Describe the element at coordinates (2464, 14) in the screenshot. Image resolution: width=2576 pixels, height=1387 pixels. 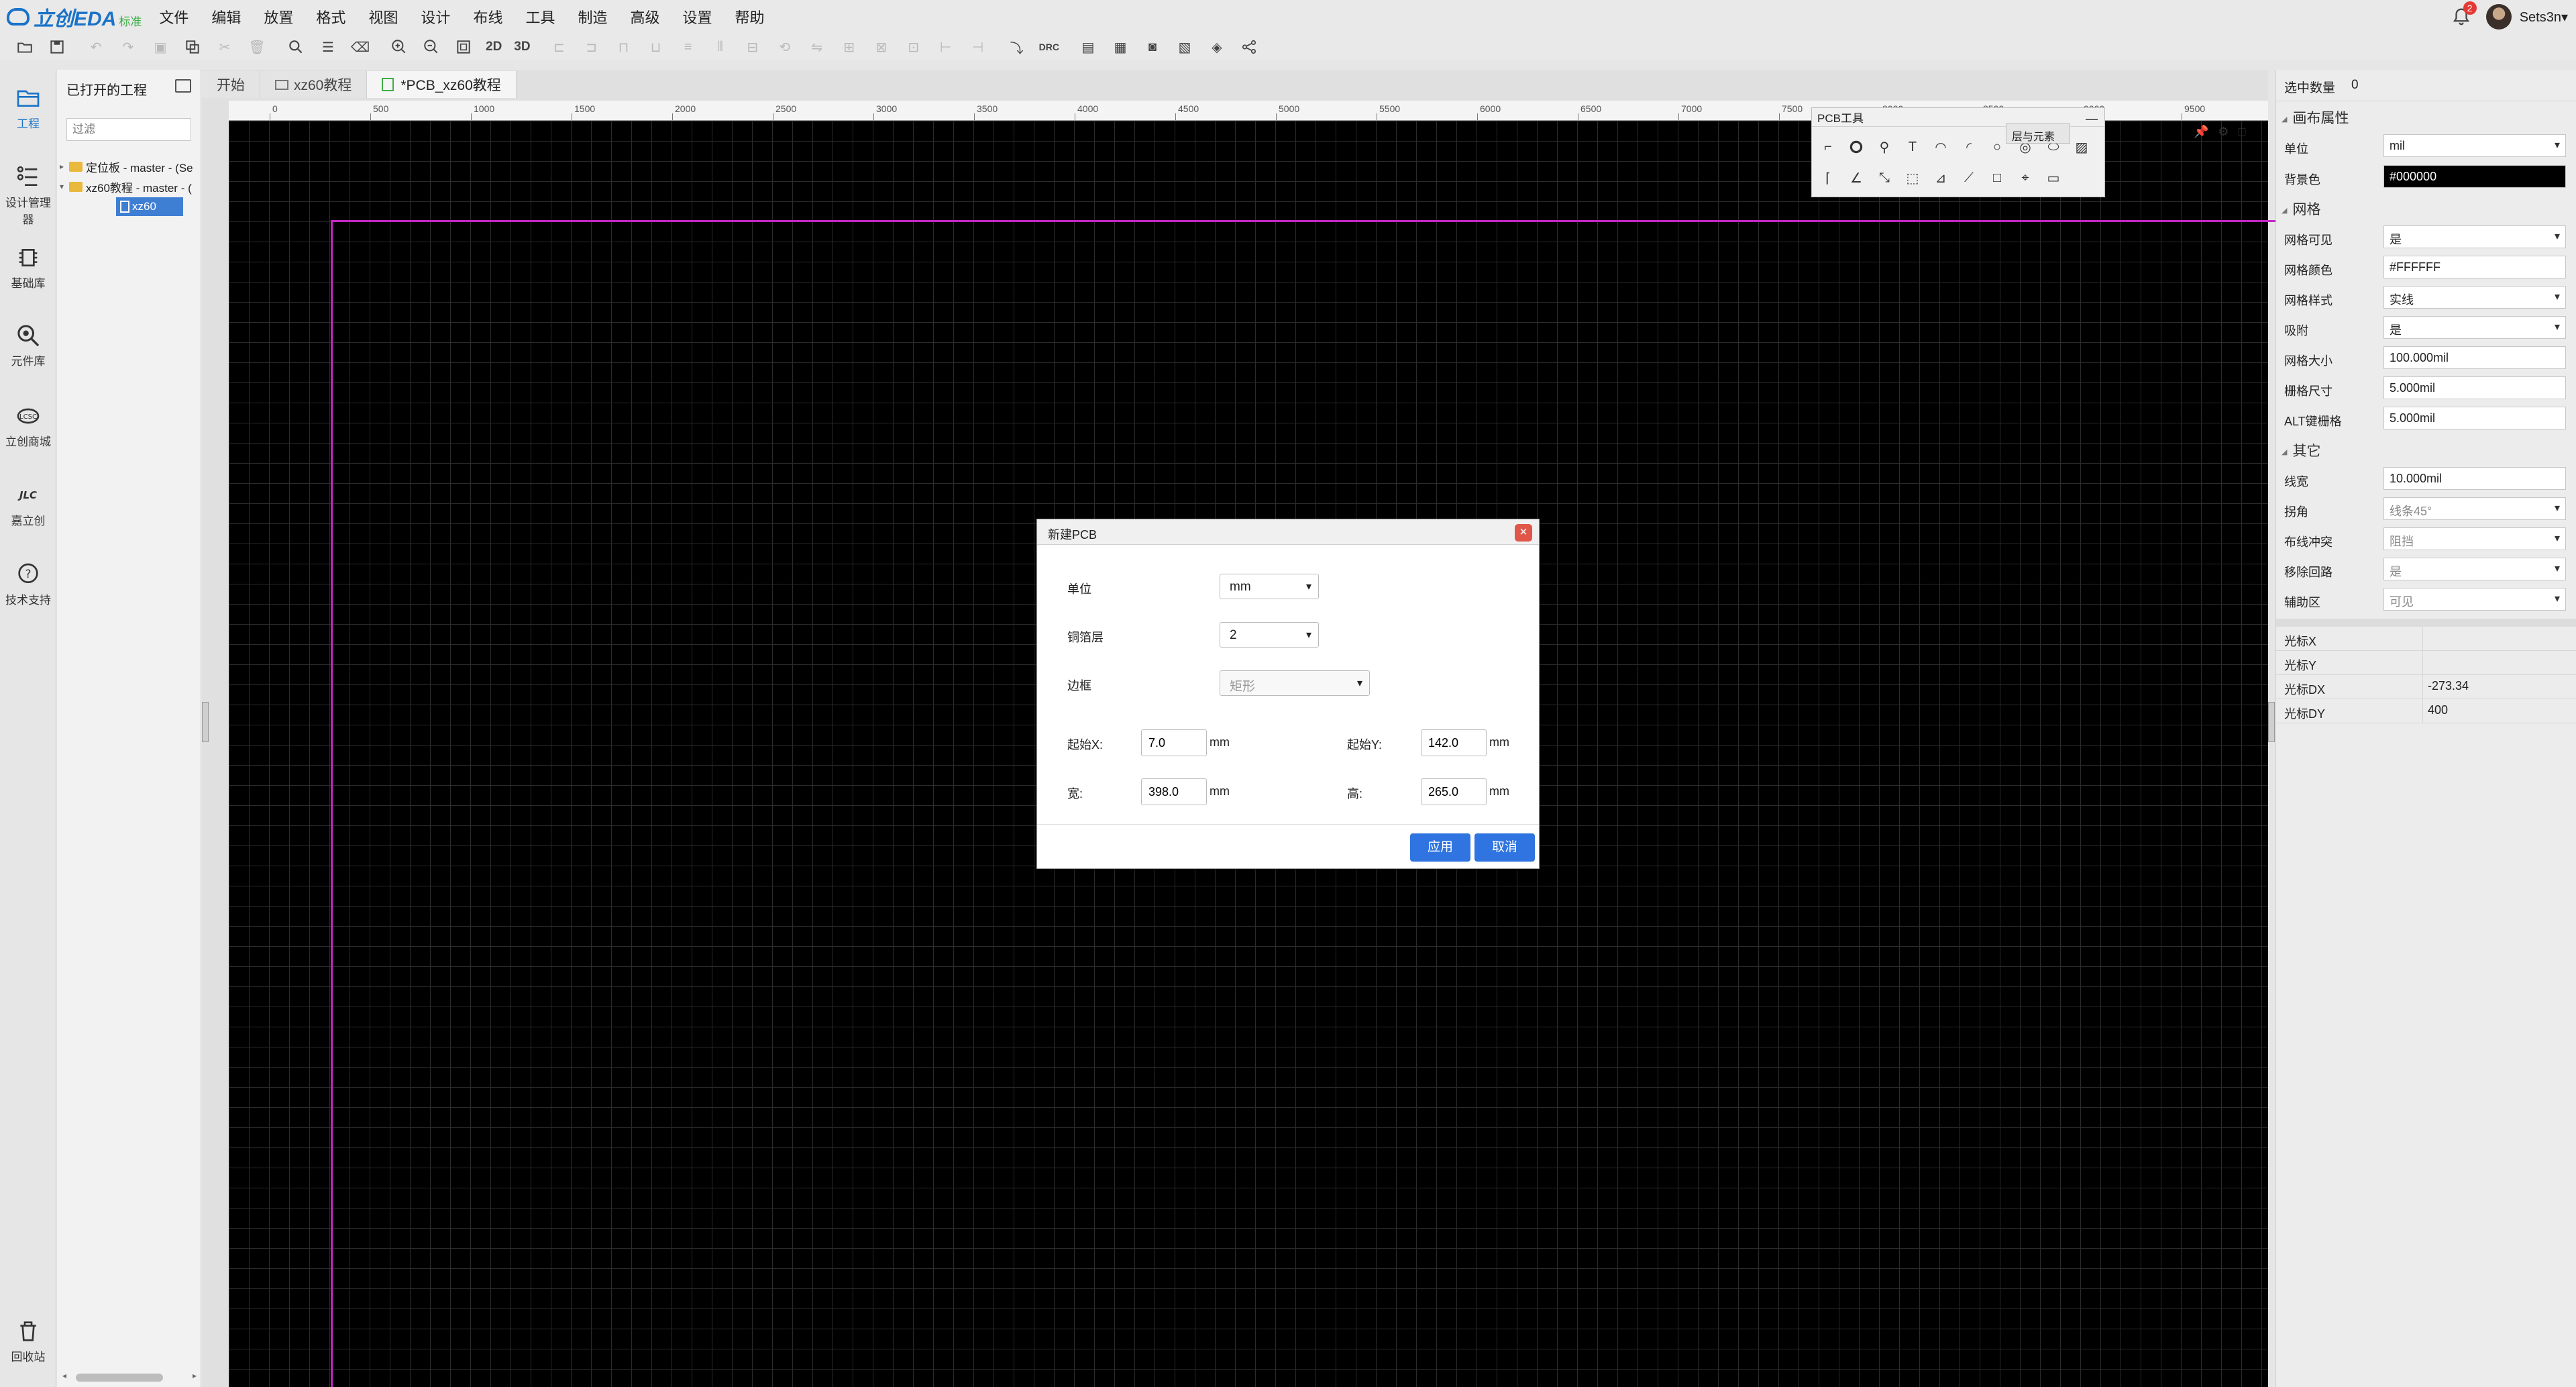
I see `notification-bell-icon: 2` at that location.